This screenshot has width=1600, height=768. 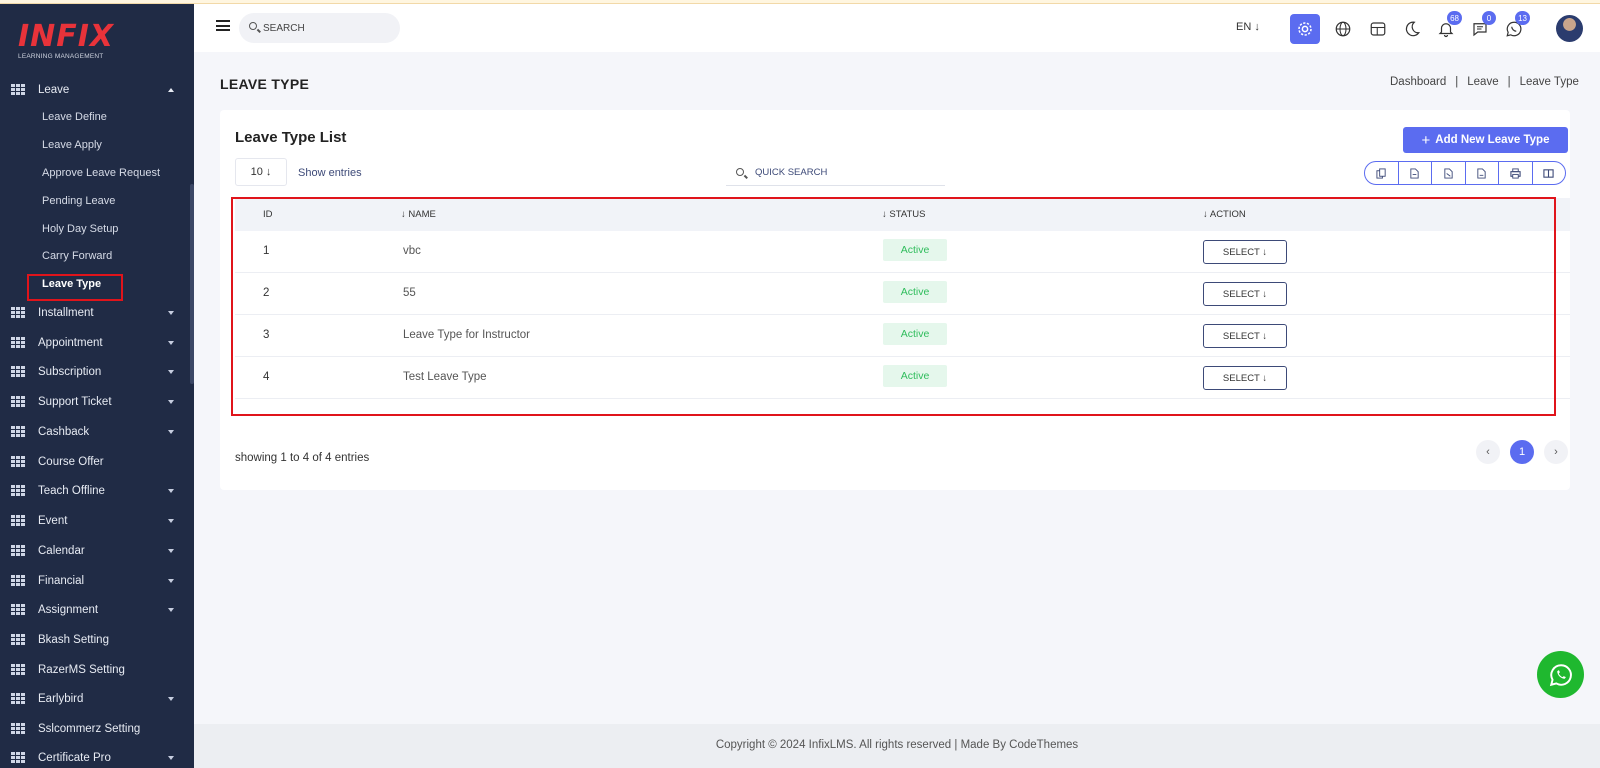 I want to click on add-new-leave-type-button: + Add New Leave Type, so click(x=1485, y=140).